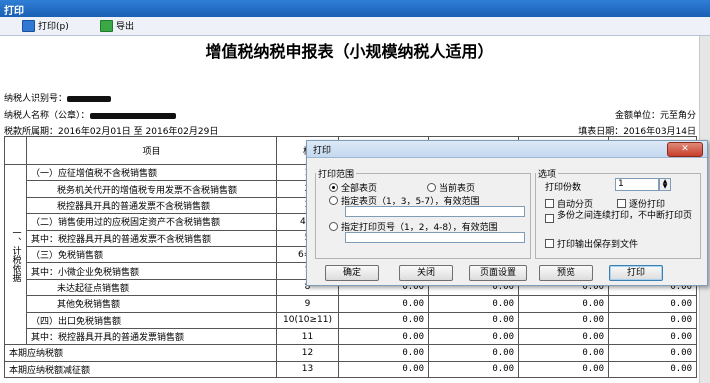  I want to click on row-item: 其中：小微企业免税销售额, so click(151, 271).